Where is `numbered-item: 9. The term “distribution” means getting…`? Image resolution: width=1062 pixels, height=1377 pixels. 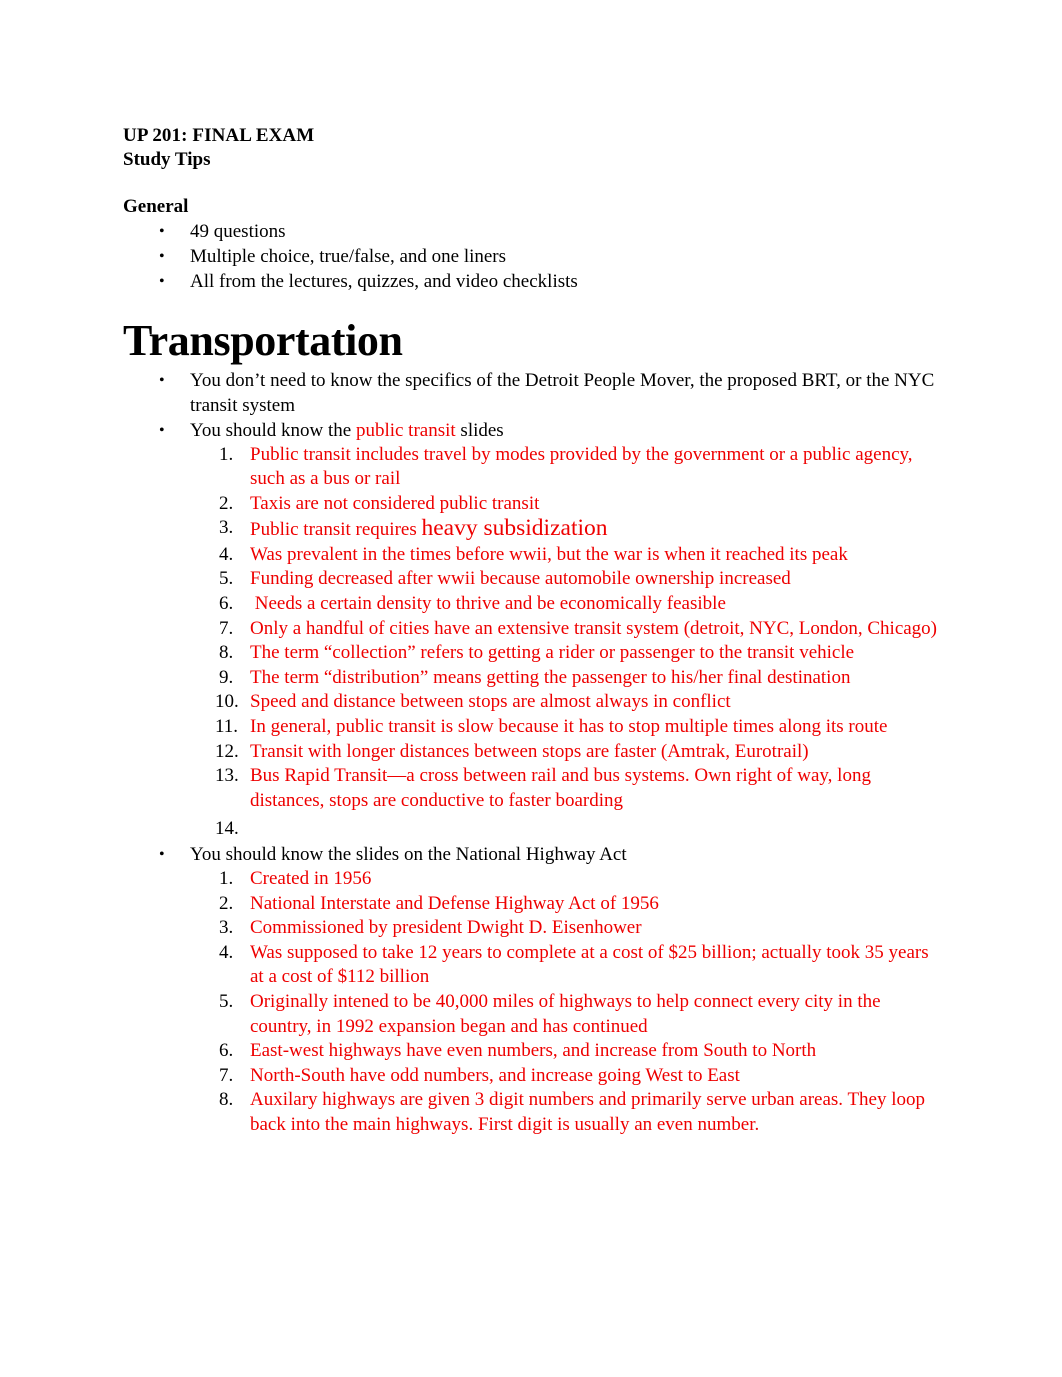 numbered-item: 9. The term “distribution” means getting… is located at coordinates (532, 678).